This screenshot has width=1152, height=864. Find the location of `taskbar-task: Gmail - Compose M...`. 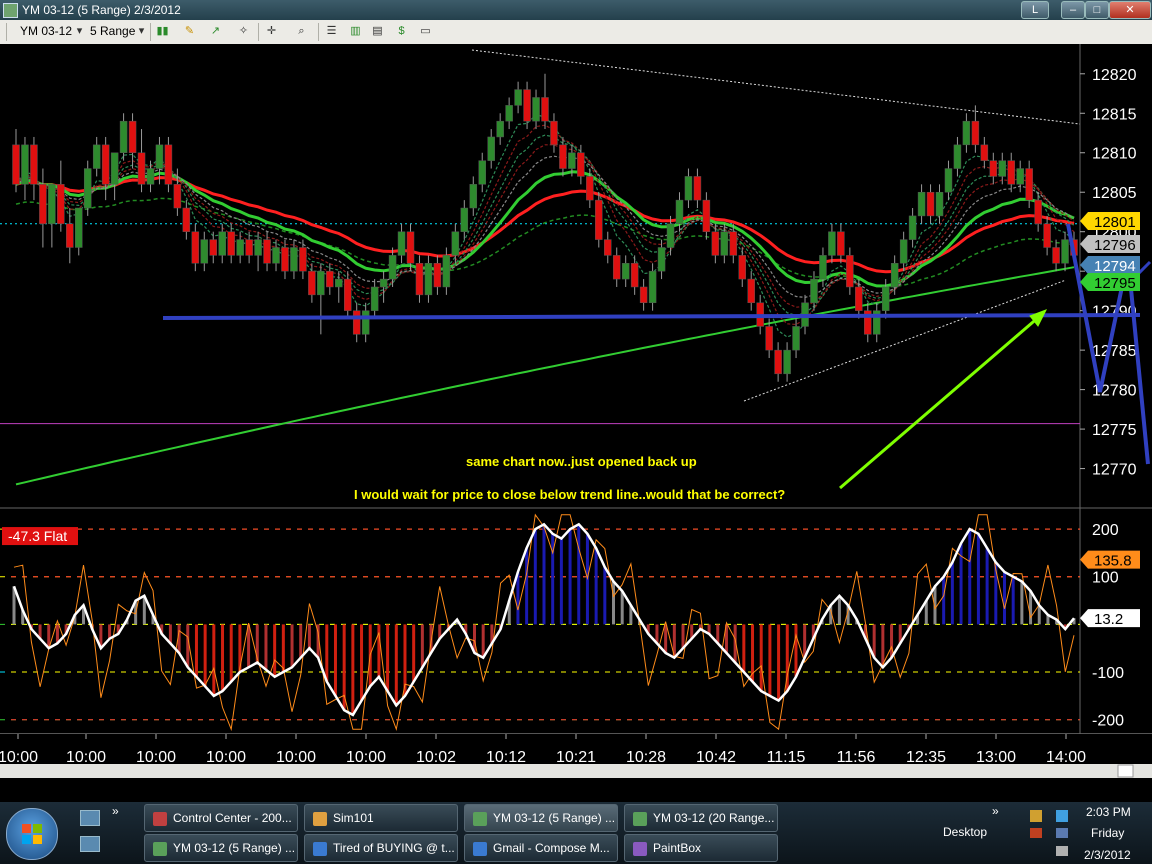

taskbar-task: Gmail - Compose M... is located at coordinates (541, 848).